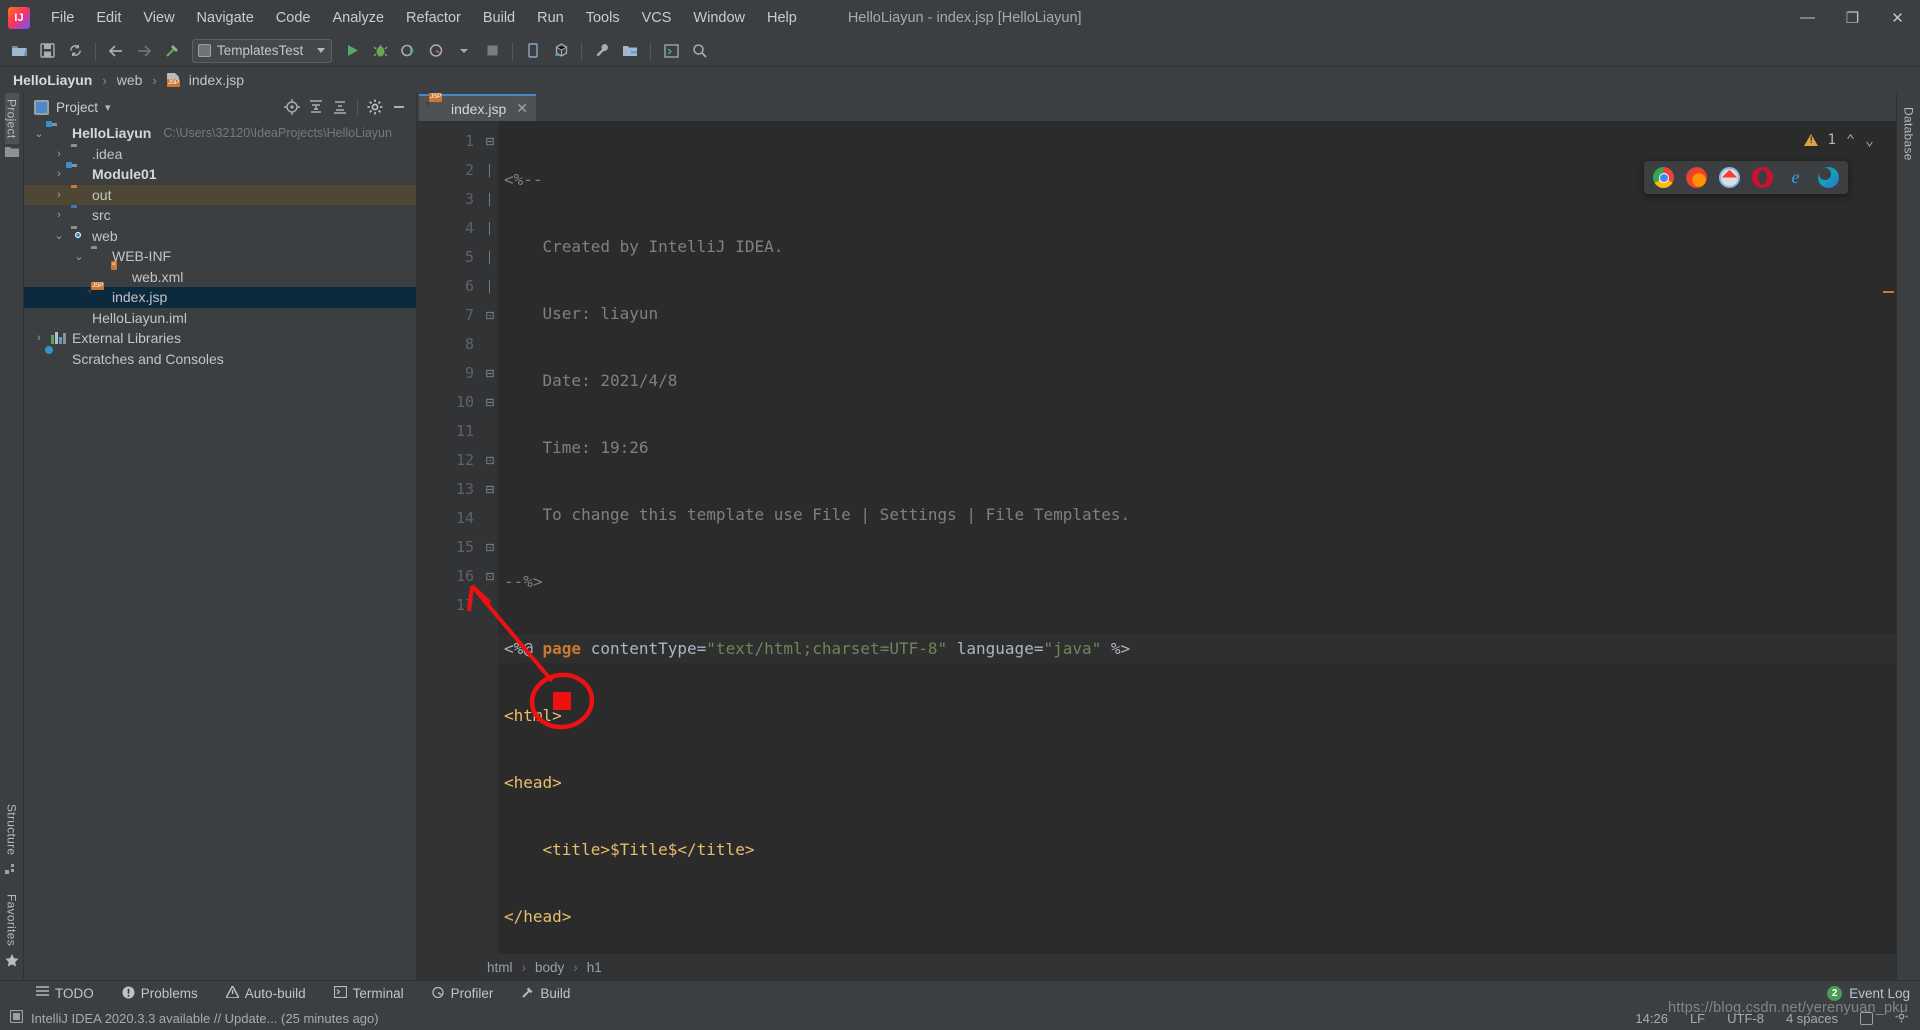 The image size is (1920, 1030). Describe the element at coordinates (293, 18) in the screenshot. I see `menu-code: Code` at that location.